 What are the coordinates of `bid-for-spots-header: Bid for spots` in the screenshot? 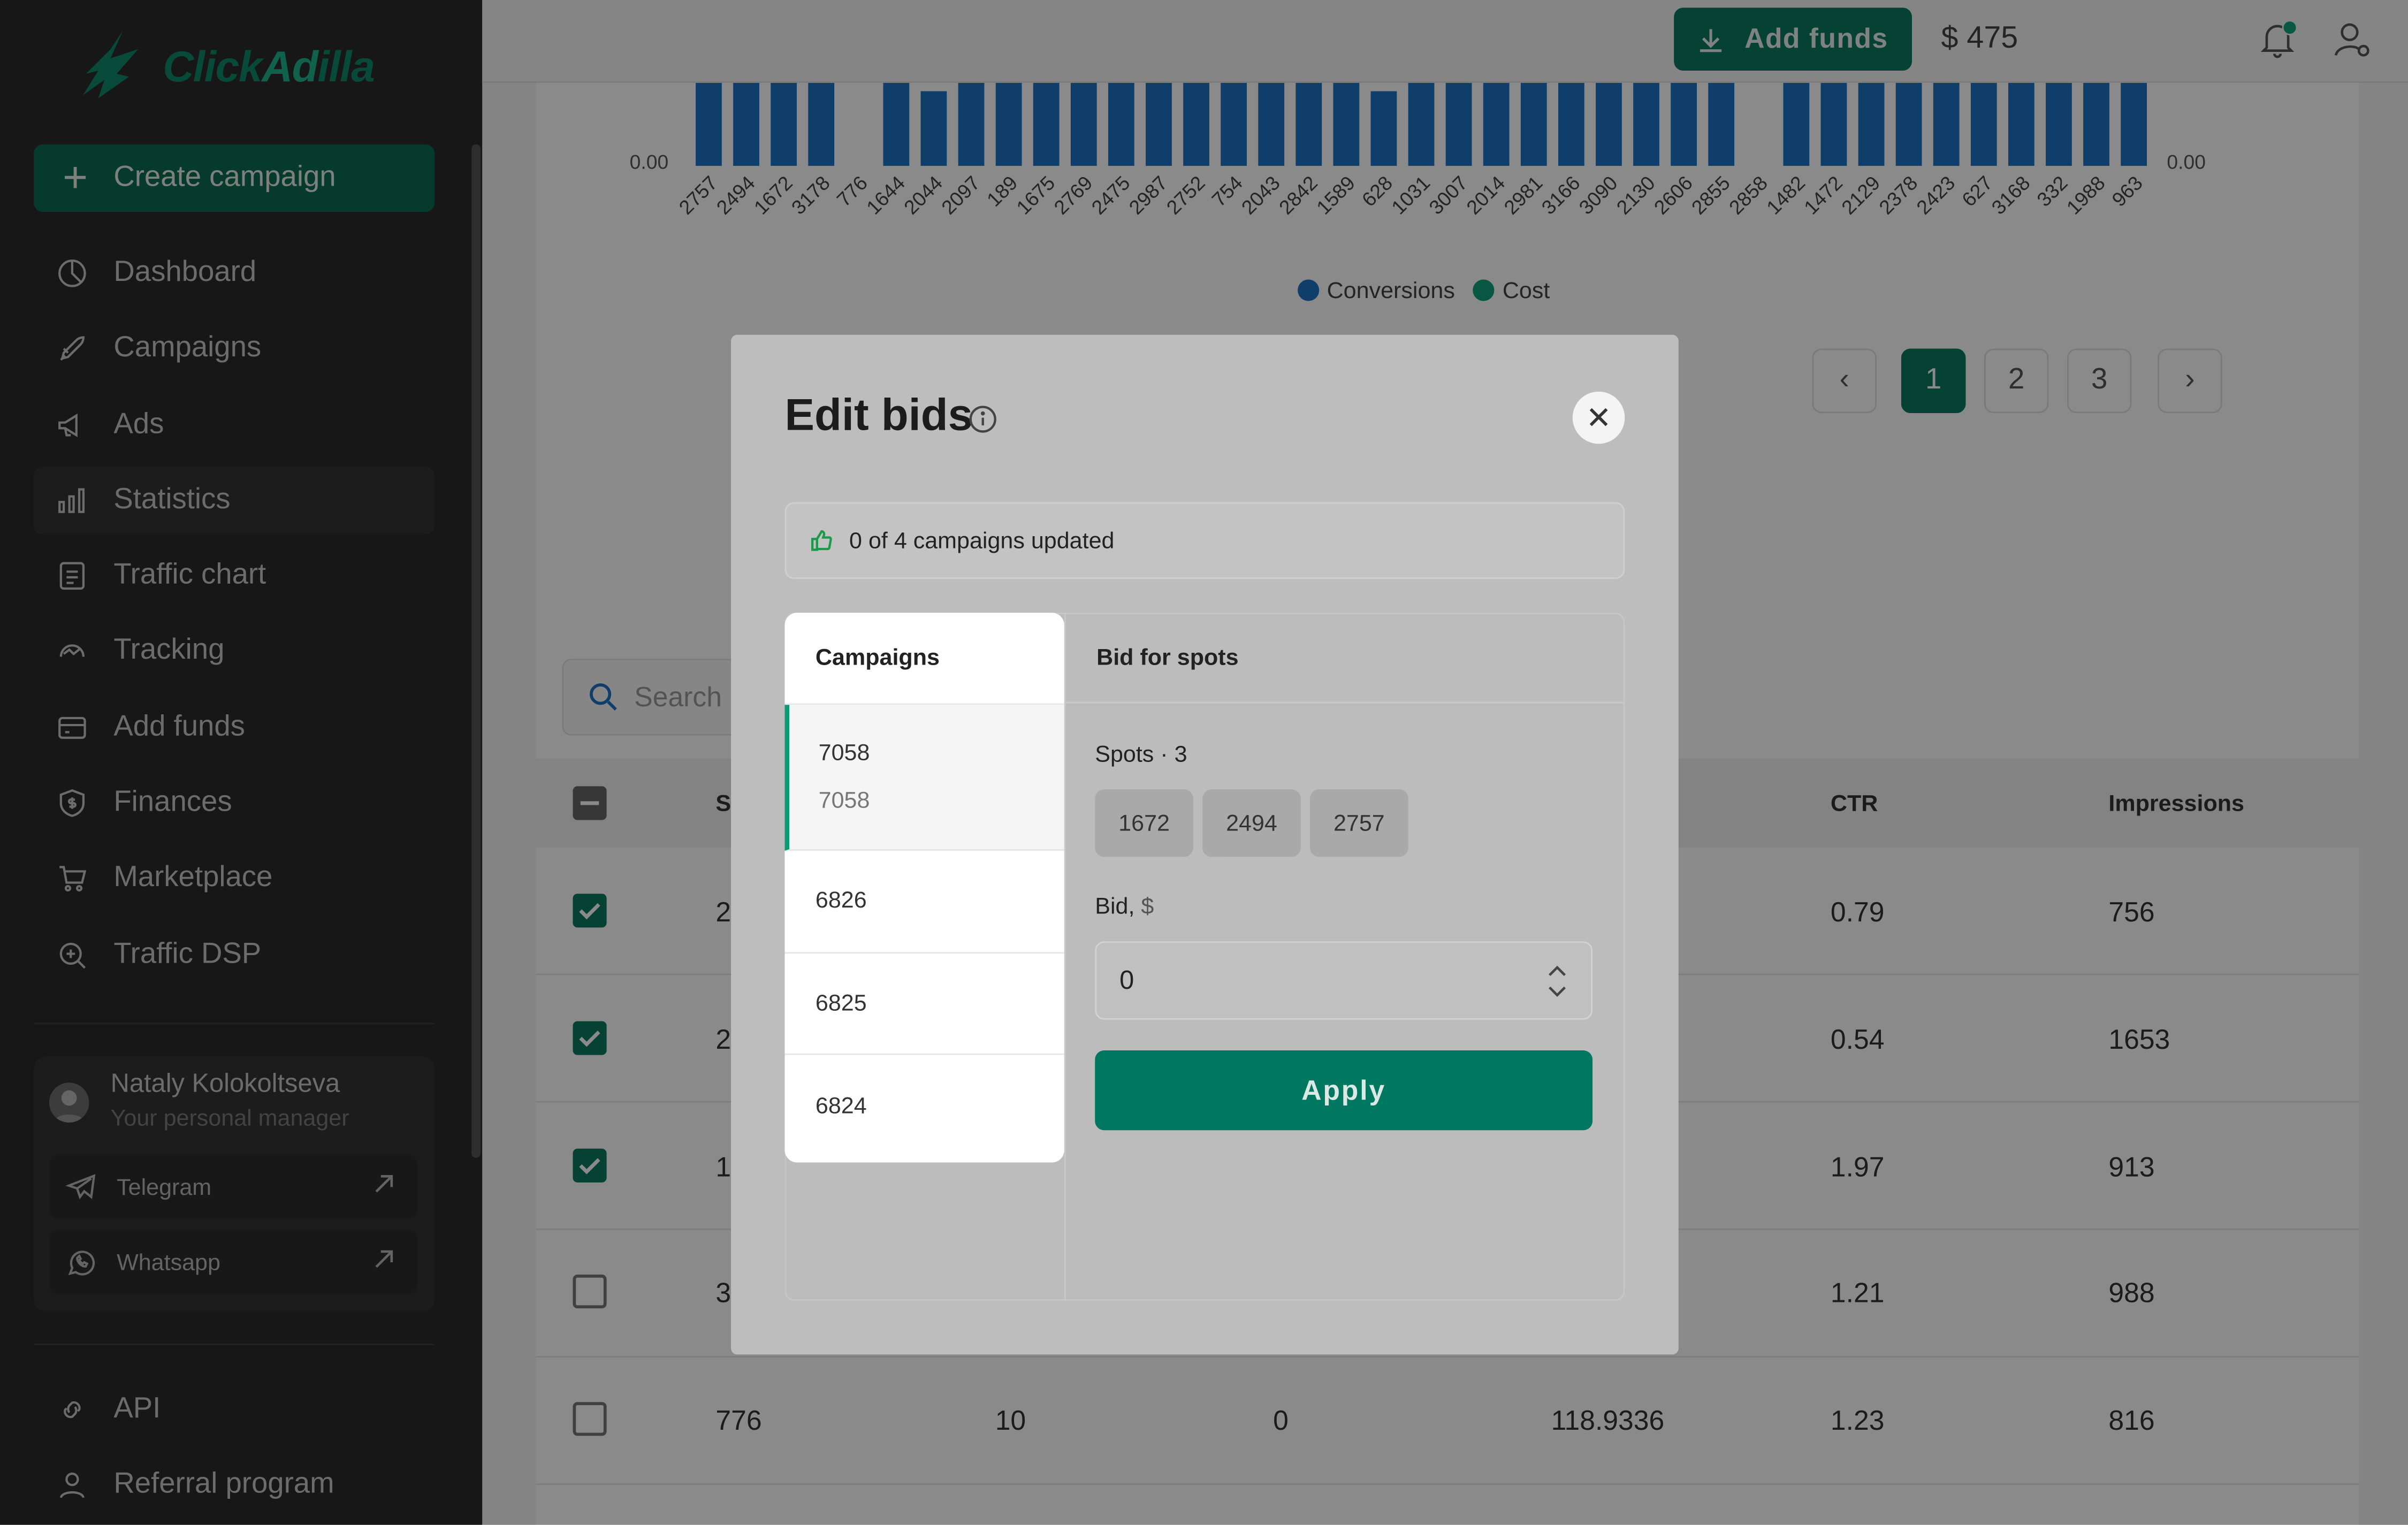 It's located at (1344, 659).